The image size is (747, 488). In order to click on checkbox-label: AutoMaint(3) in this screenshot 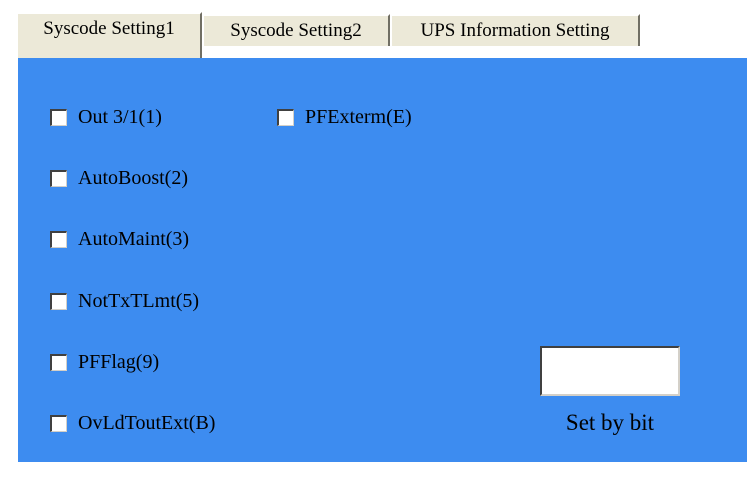, I will do `click(134, 239)`.